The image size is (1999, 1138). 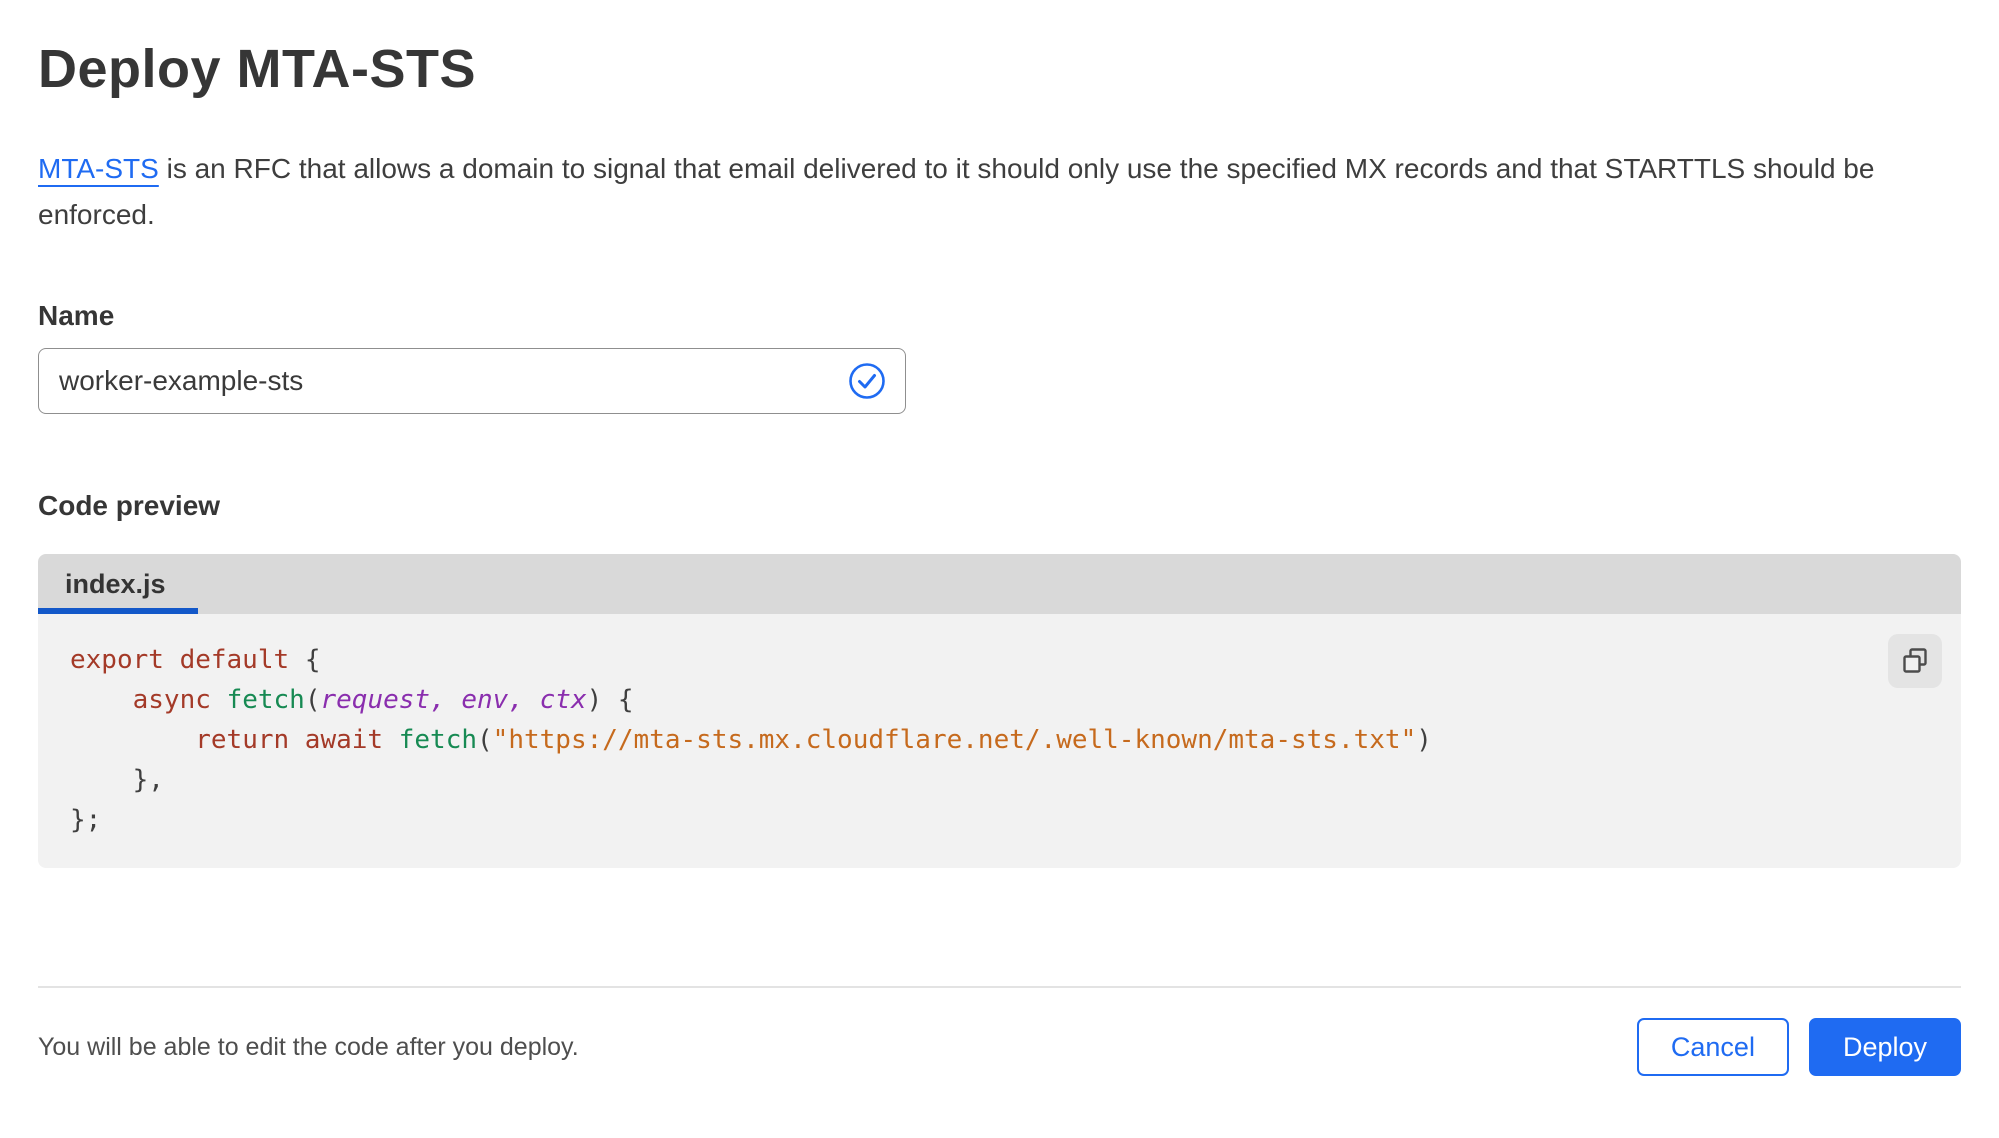 I want to click on tab-label: index.js, so click(x=115, y=583).